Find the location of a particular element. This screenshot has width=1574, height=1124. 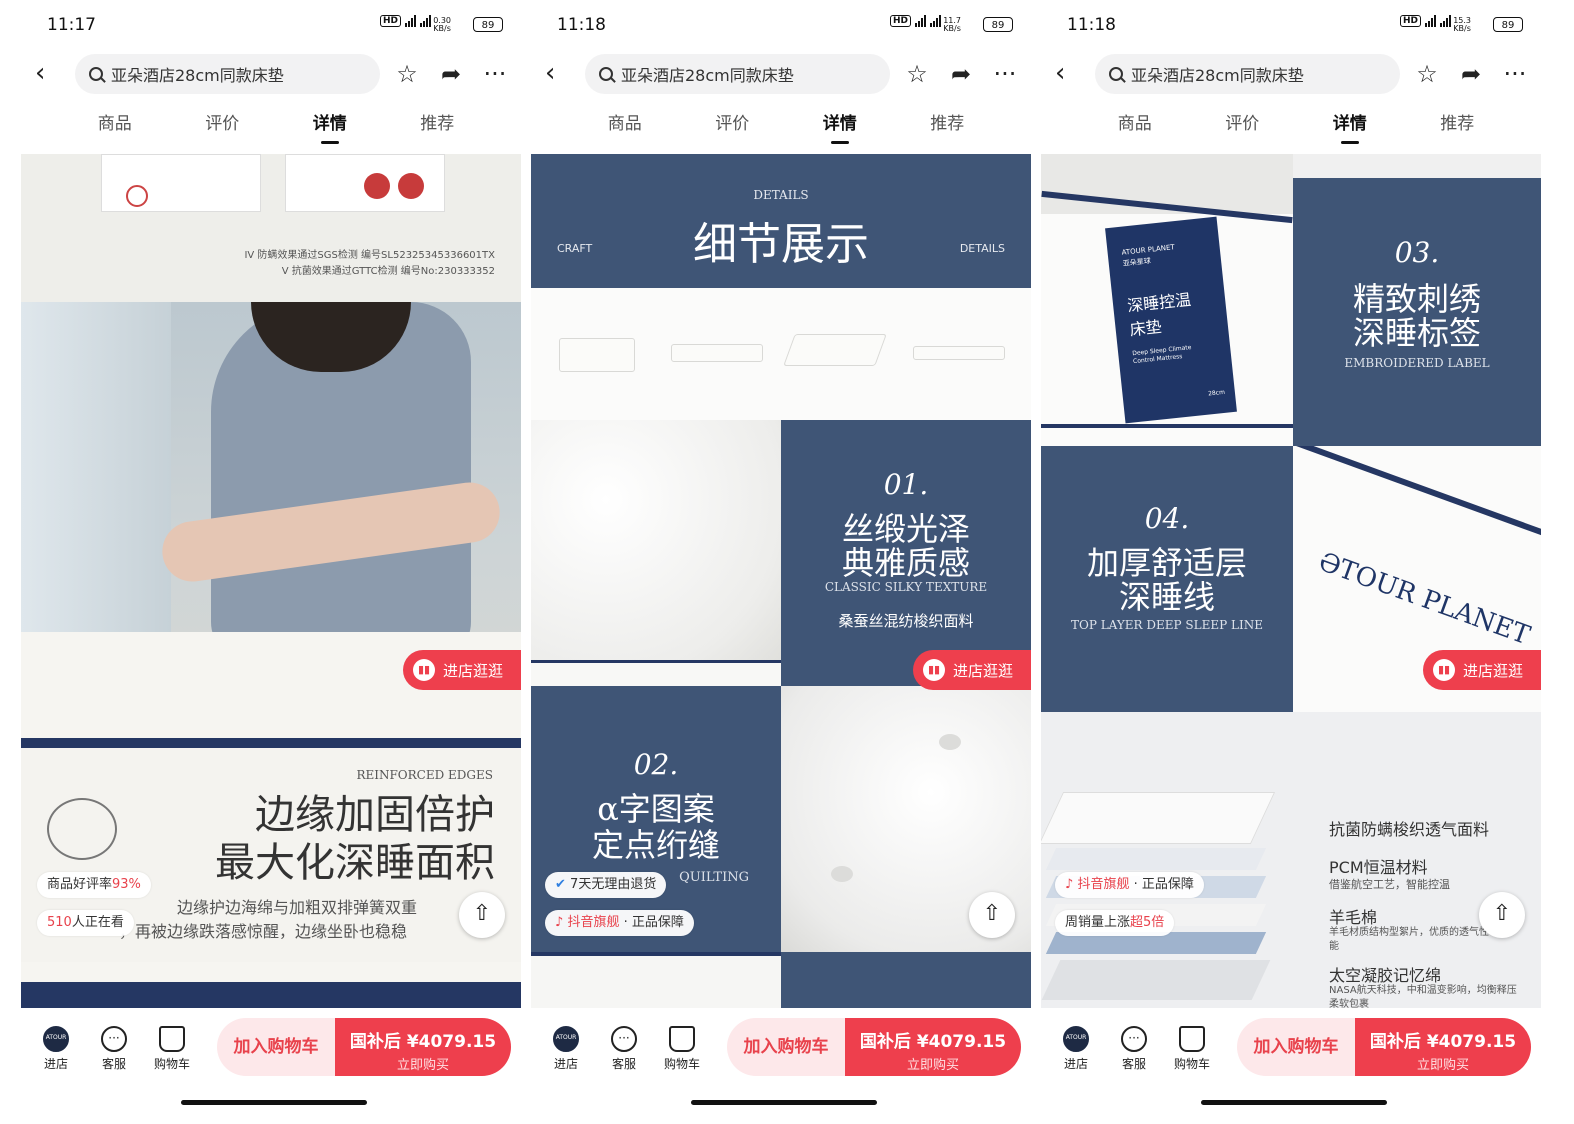

detail-04-en: TOP LAYER DEEP SLEEP LINE is located at coordinates (1166, 625).